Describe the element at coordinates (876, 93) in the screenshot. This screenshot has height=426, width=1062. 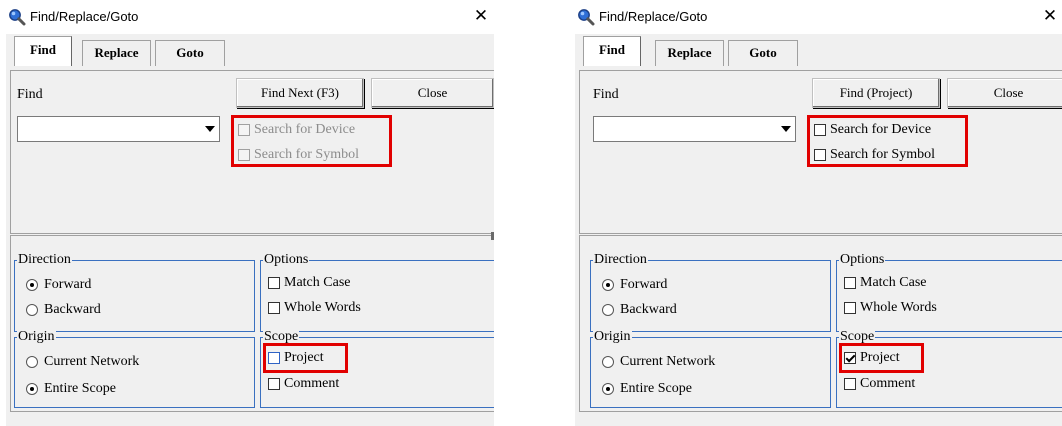
I see `find-project-button: Find (Project)` at that location.